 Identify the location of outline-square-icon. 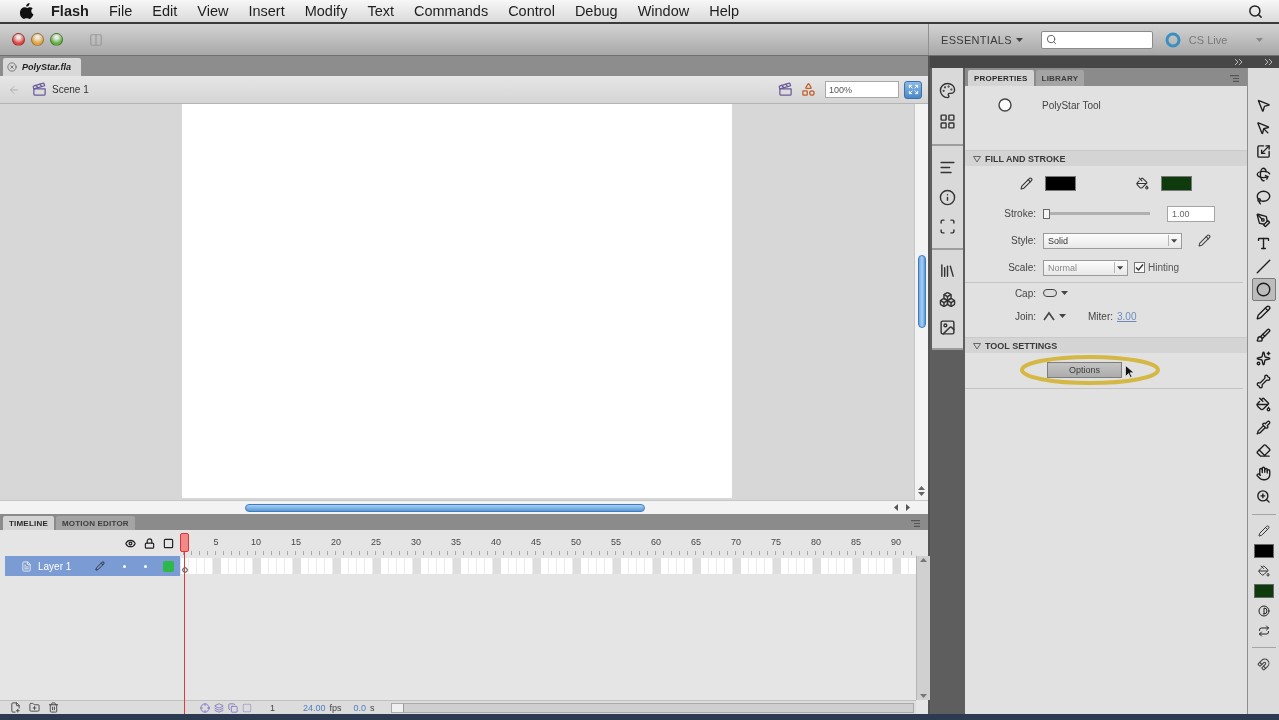
(168, 543).